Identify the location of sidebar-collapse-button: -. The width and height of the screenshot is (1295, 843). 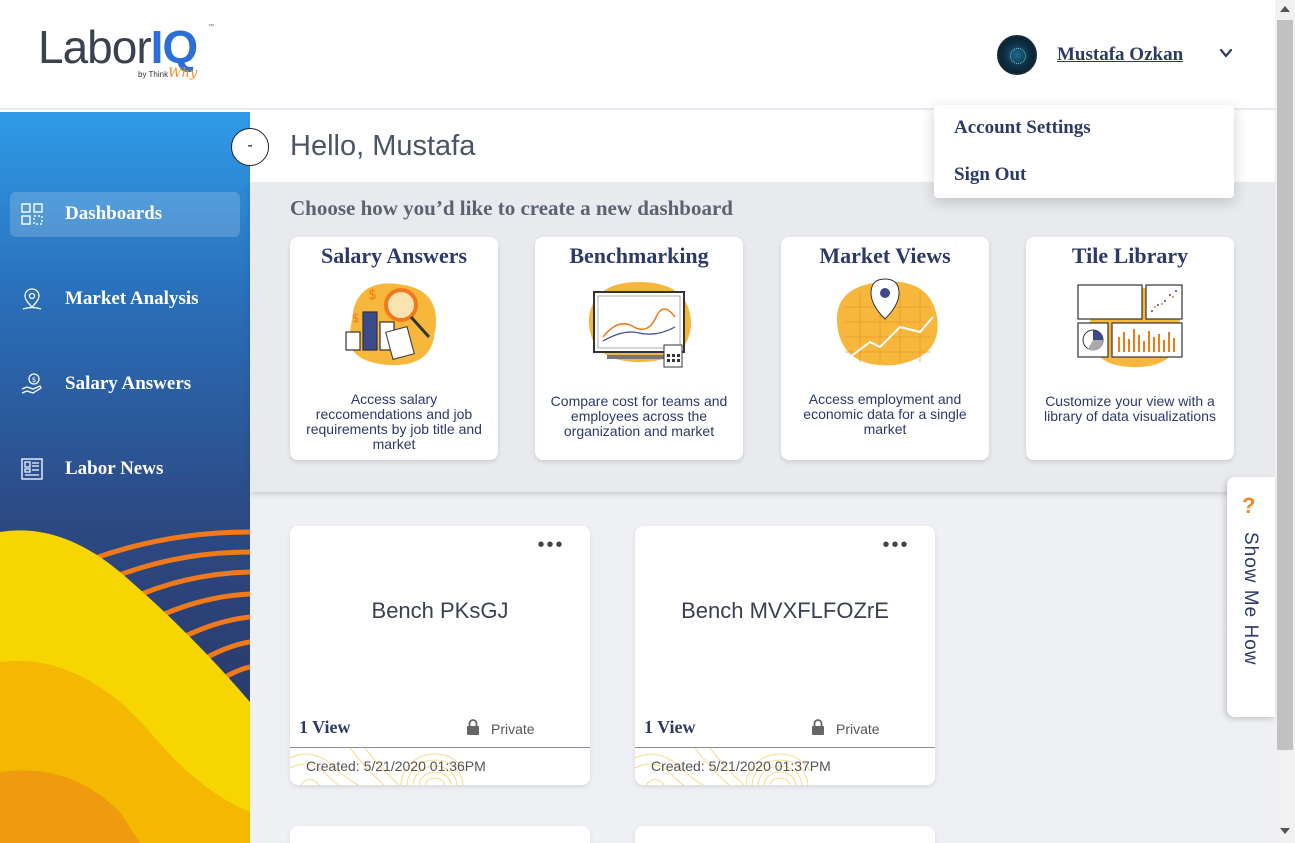
(250, 147).